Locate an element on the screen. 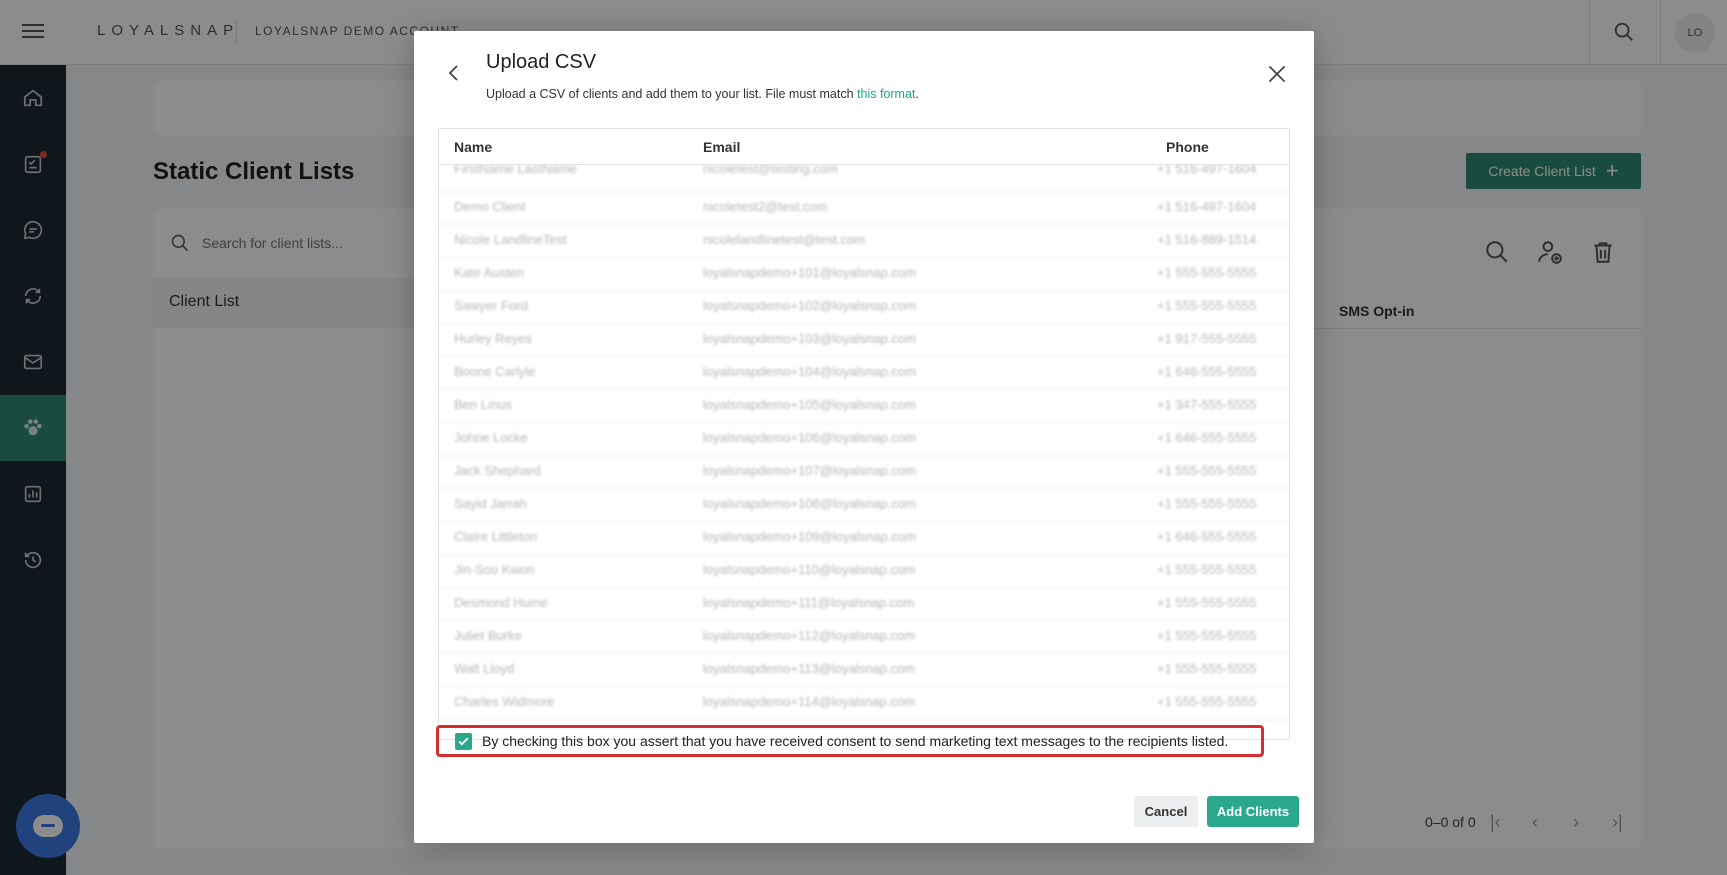  back-arrow-icon is located at coordinates (454, 73).